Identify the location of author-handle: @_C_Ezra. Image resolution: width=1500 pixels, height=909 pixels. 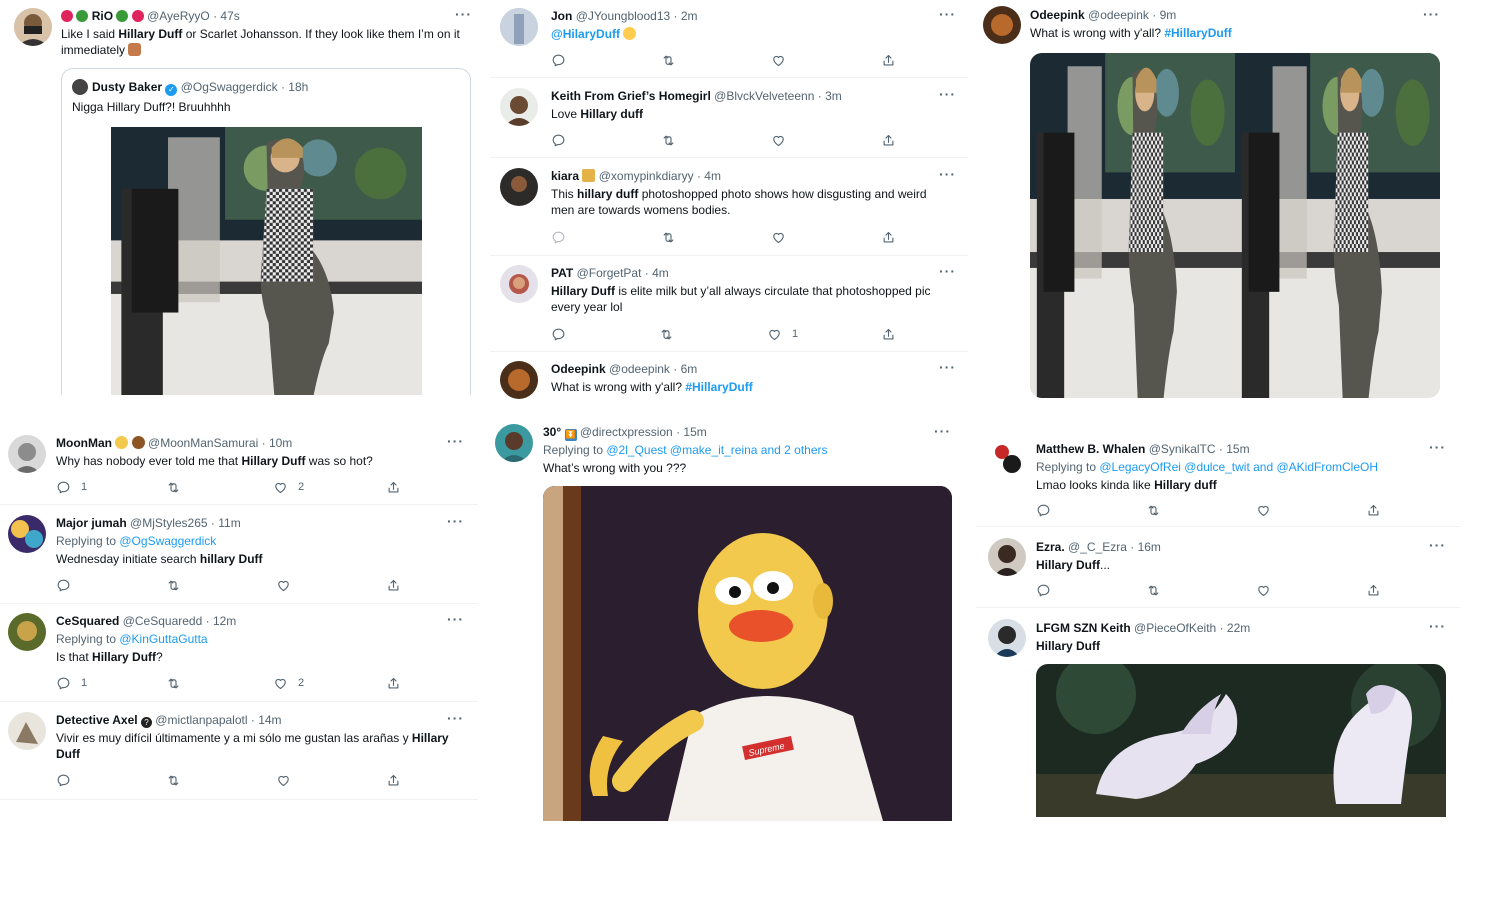
(1097, 547).